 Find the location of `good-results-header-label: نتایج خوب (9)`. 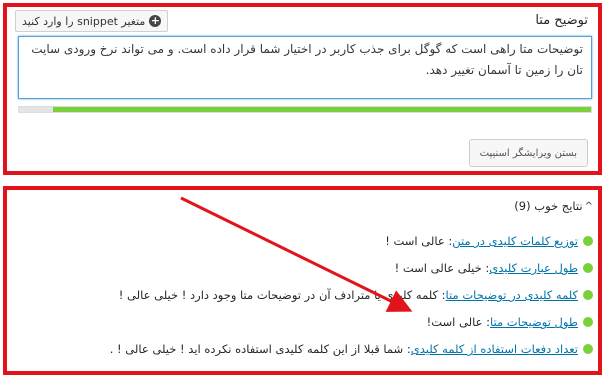

good-results-header-label: نتایج خوب (9) is located at coordinates (548, 206).